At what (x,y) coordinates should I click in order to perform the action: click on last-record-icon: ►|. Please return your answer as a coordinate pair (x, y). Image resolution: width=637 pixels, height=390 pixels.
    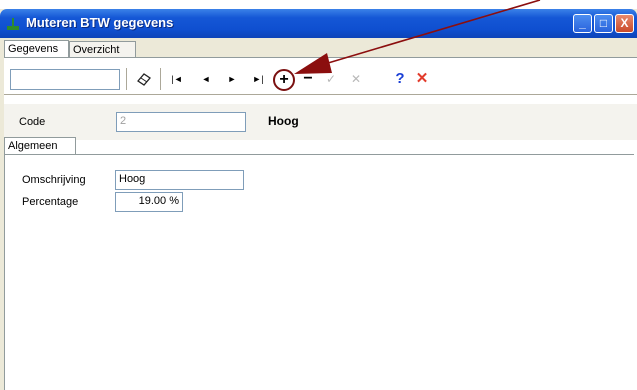
    Looking at the image, I should click on (258, 79).